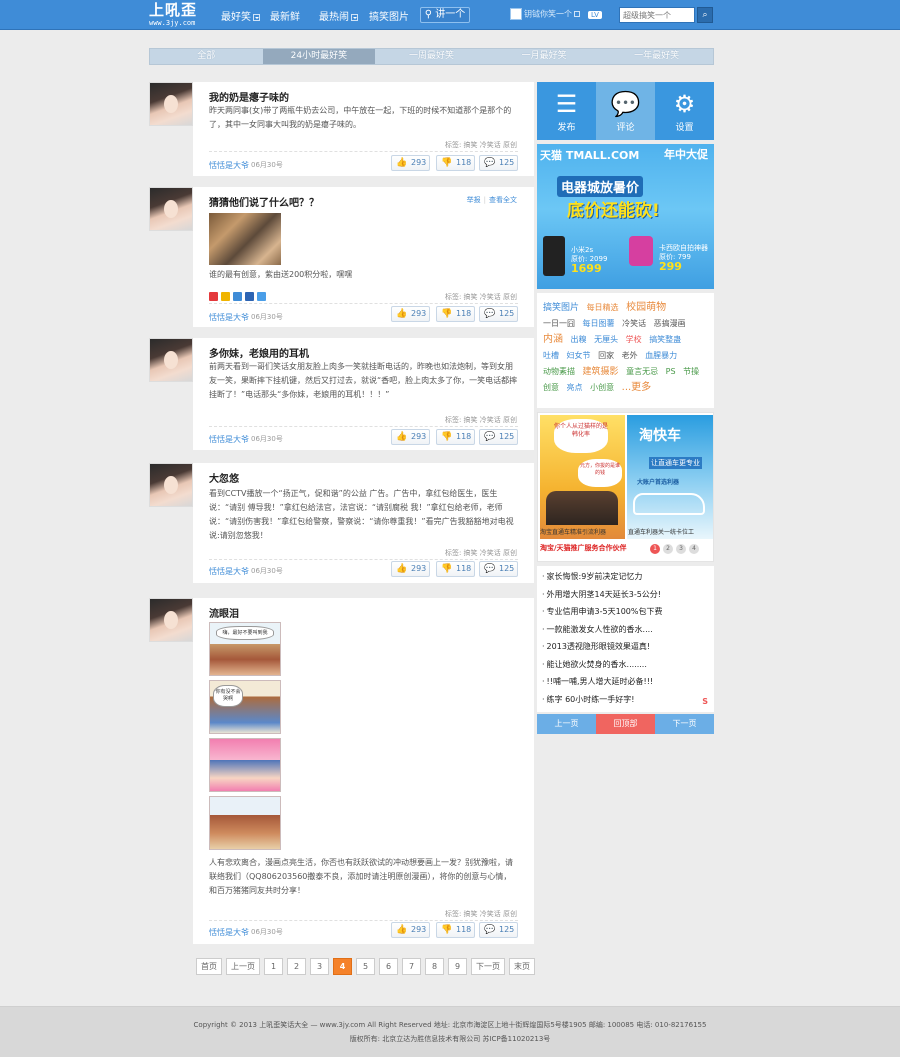 This screenshot has height=1057, width=900. What do you see at coordinates (670, 323) in the screenshot?
I see `category-link: 恶搞漫画` at bounding box center [670, 323].